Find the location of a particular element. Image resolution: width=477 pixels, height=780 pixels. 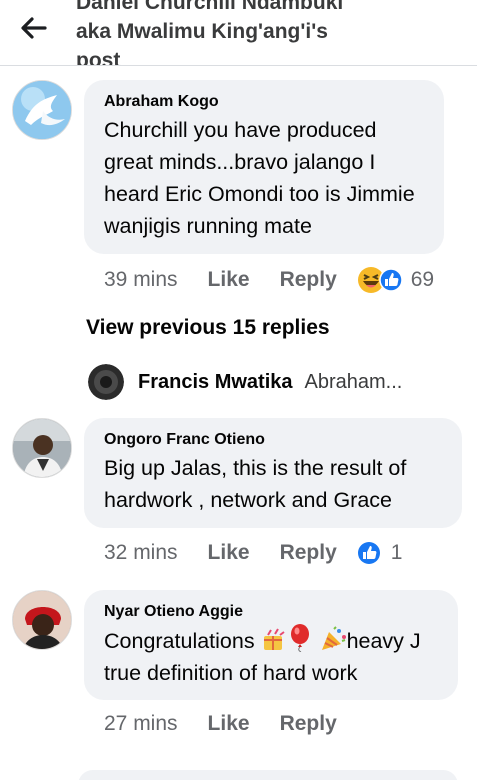

reply-author: Francis Mwatika is located at coordinates (215, 381).